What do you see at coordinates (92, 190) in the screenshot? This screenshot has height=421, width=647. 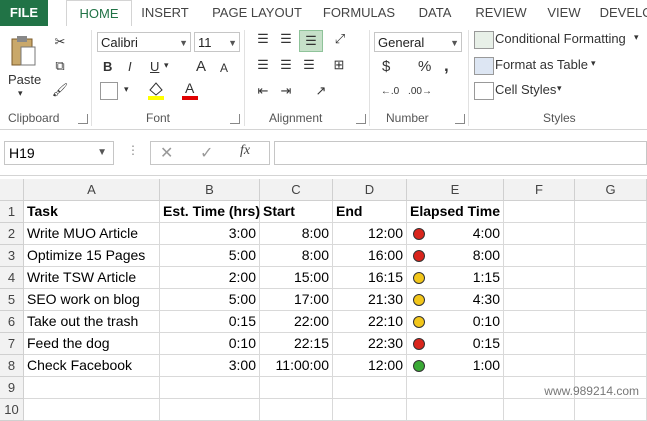 I see `column-header-a: A` at bounding box center [92, 190].